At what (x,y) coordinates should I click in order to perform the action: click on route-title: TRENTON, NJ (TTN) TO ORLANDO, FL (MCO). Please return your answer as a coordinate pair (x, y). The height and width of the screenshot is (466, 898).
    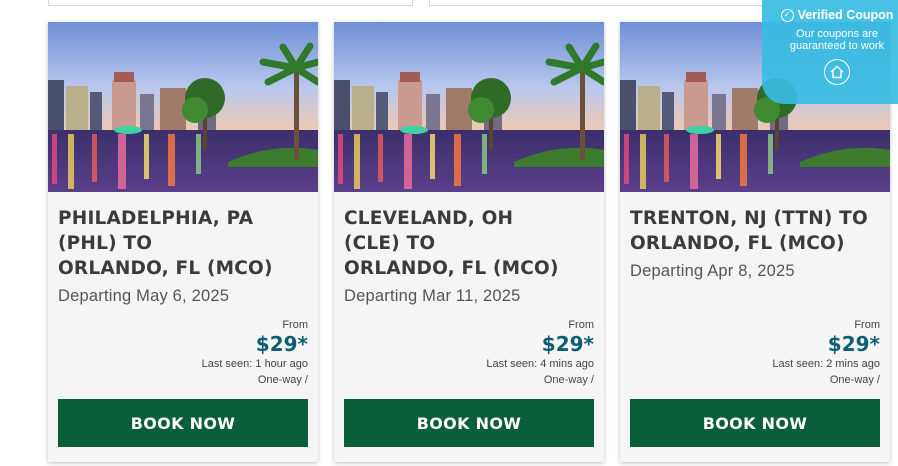
    Looking at the image, I should click on (749, 231).